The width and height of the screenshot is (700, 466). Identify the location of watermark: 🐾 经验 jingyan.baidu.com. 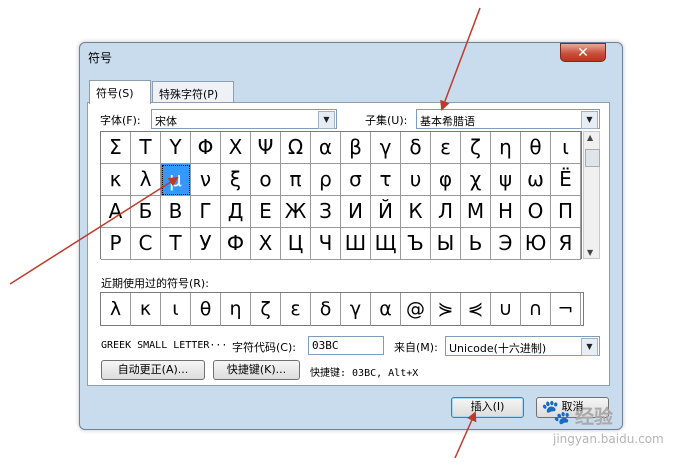
(613, 428).